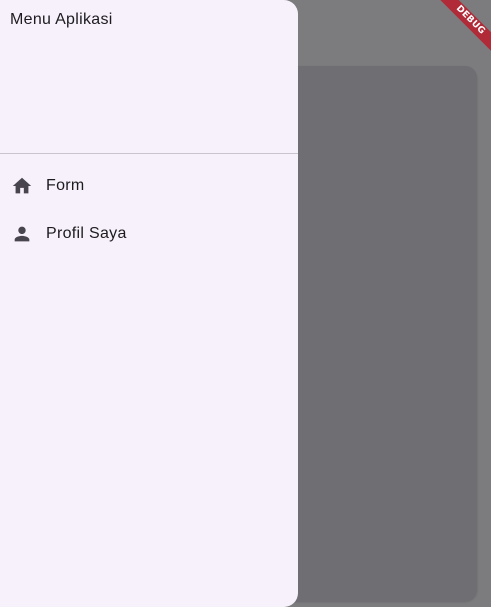  I want to click on menu-item-label: Form, so click(65, 185).